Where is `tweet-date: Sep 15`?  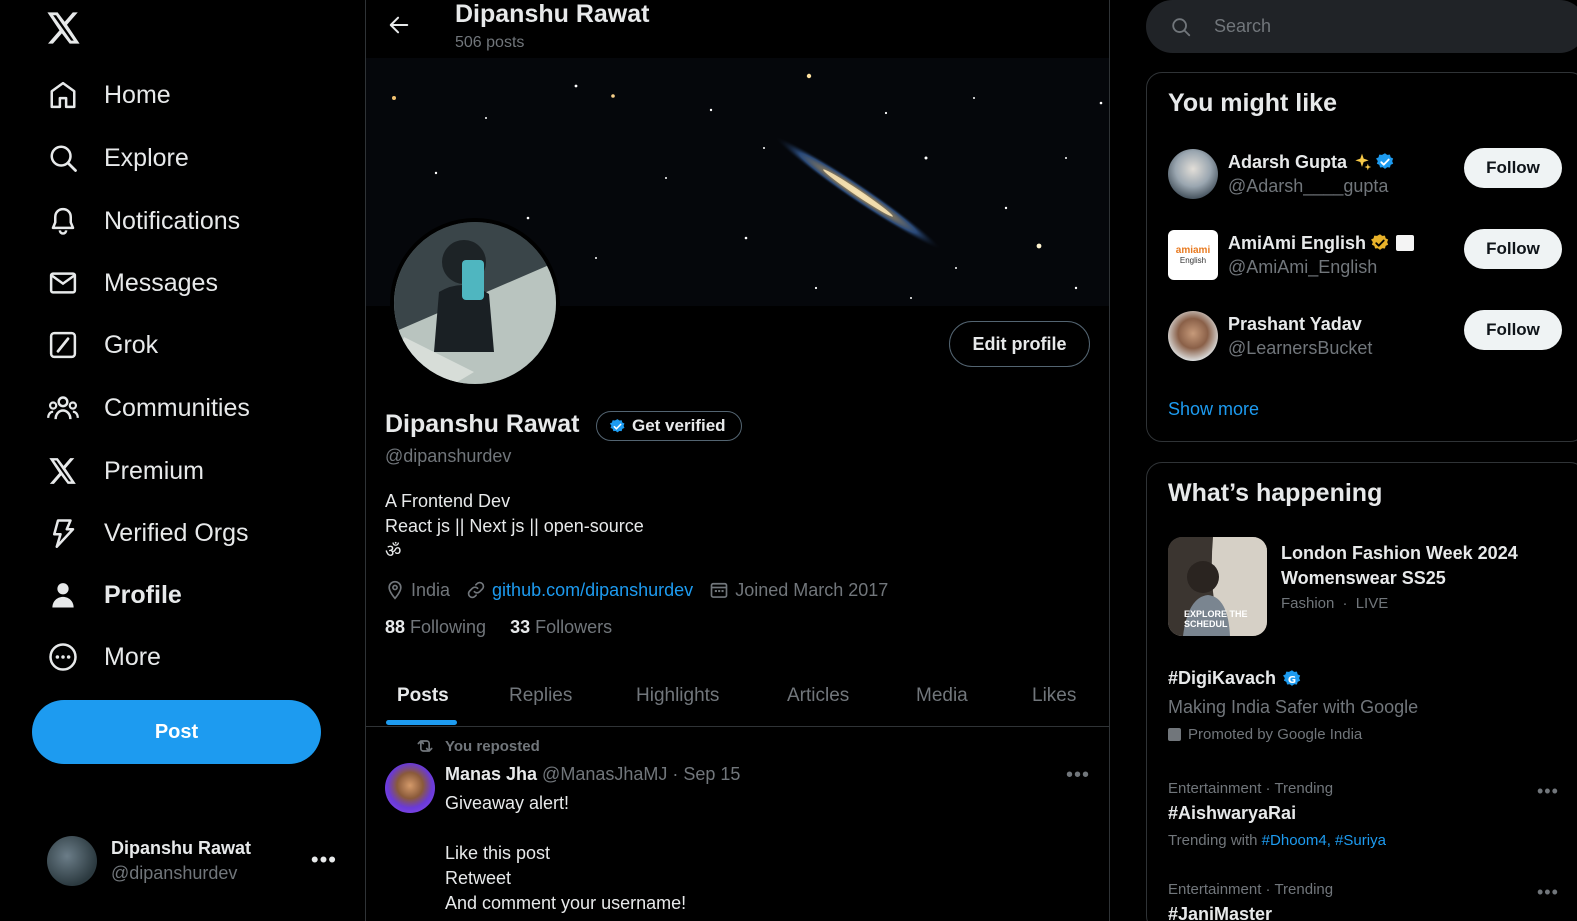
tweet-date: Sep 15 is located at coordinates (711, 774).